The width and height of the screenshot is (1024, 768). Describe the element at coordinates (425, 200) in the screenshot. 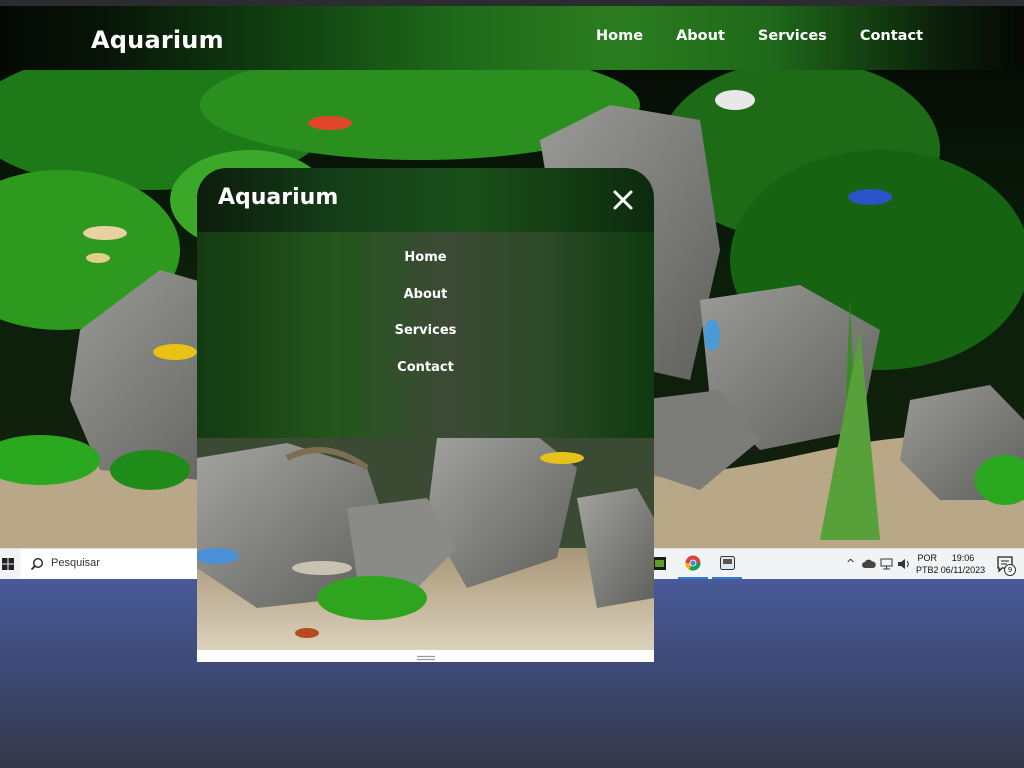

I see `mobile-header: Aquarium` at that location.